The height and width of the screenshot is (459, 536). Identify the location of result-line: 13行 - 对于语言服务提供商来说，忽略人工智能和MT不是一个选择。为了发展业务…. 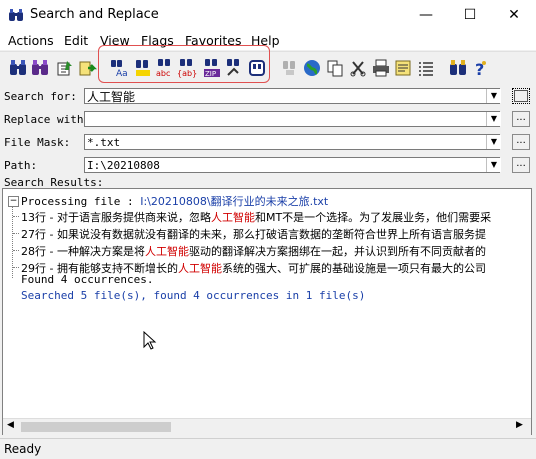
(256, 217).